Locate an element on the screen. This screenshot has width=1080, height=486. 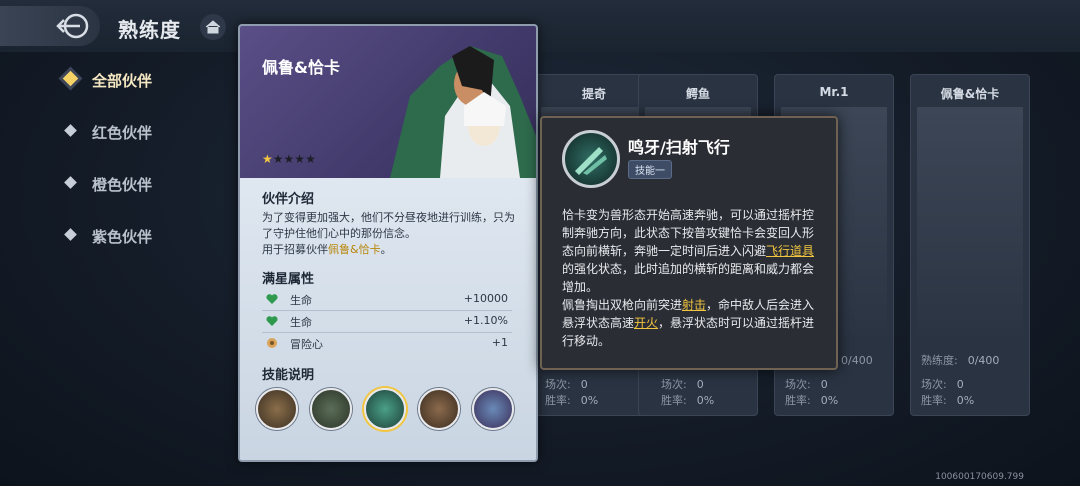
star-filled-icon: ★ is located at coordinates (267, 159).